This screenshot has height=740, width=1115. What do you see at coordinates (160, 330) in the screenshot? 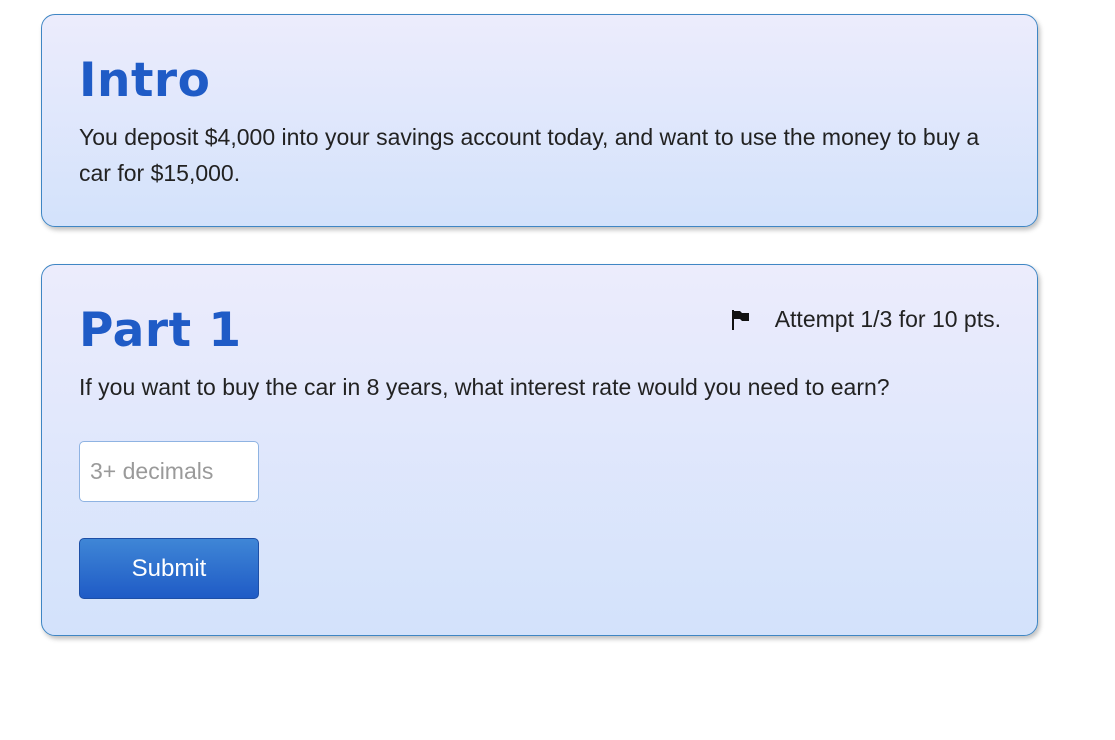
I see `part1-title: Part 1` at bounding box center [160, 330].